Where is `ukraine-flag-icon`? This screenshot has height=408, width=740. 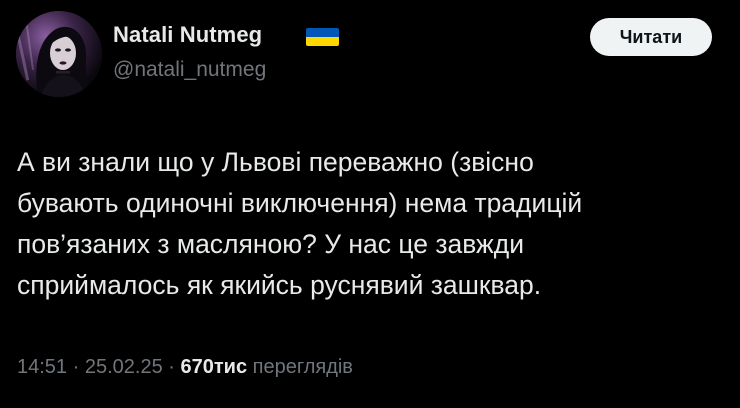 ukraine-flag-icon is located at coordinates (322, 37).